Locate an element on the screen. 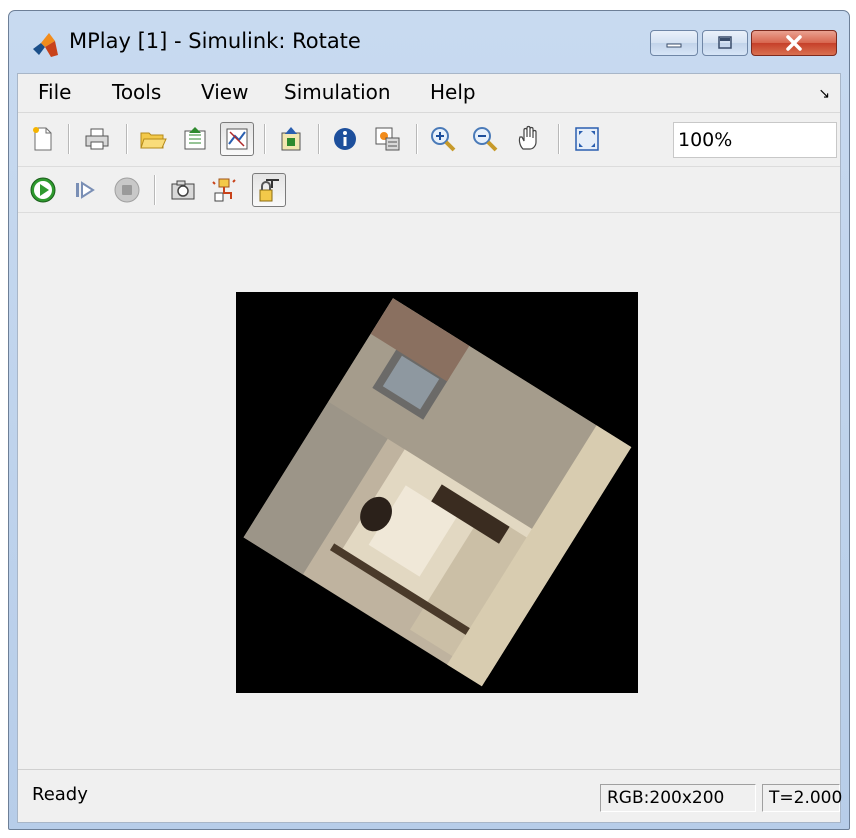 This screenshot has height=838, width=856. menu-tools: Tools is located at coordinates (136, 92).